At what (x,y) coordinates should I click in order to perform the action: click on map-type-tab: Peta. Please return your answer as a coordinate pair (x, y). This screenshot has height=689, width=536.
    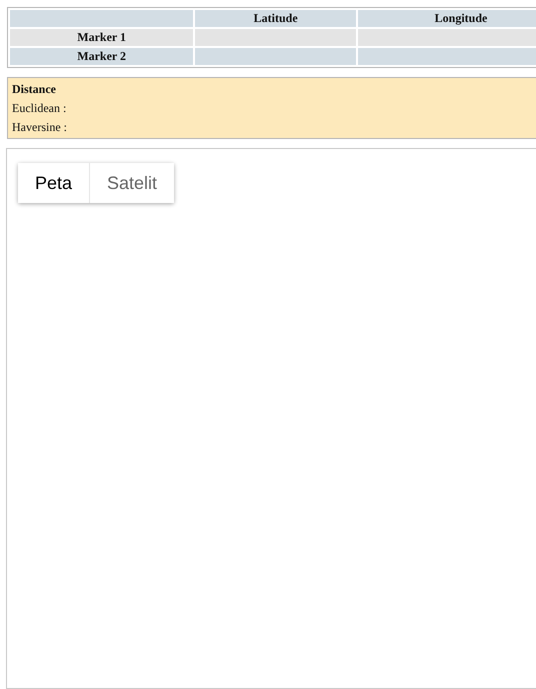
    Looking at the image, I should click on (54, 183).